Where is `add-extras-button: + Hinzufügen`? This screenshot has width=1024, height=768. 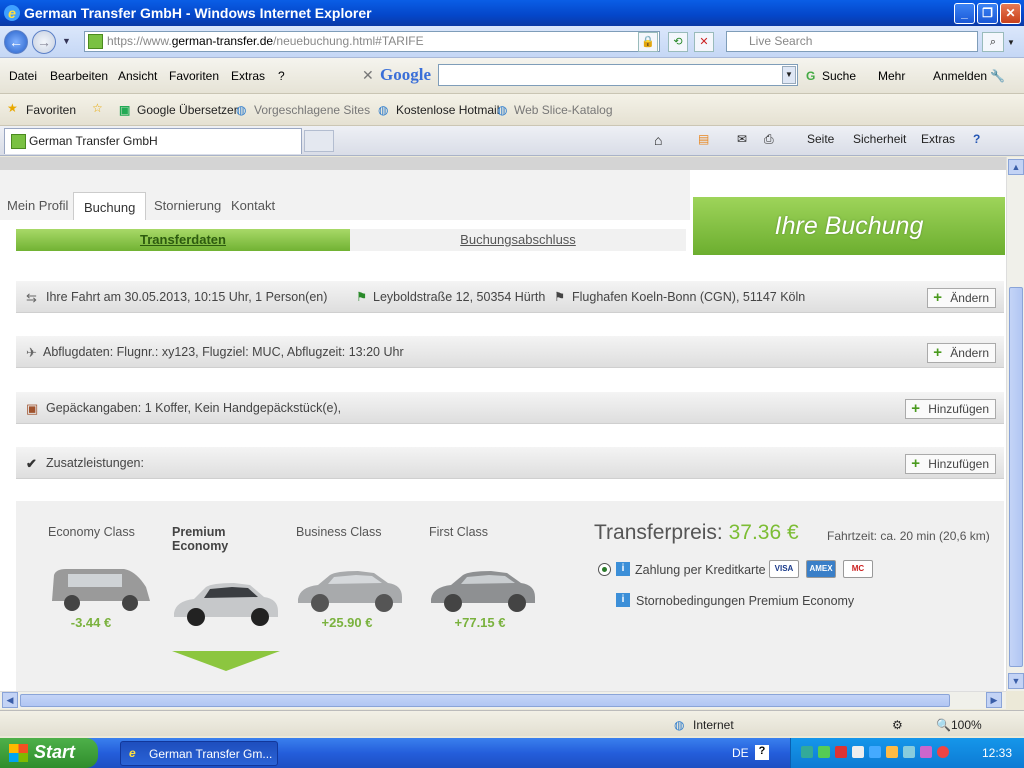 add-extras-button: + Hinzufügen is located at coordinates (950, 464).